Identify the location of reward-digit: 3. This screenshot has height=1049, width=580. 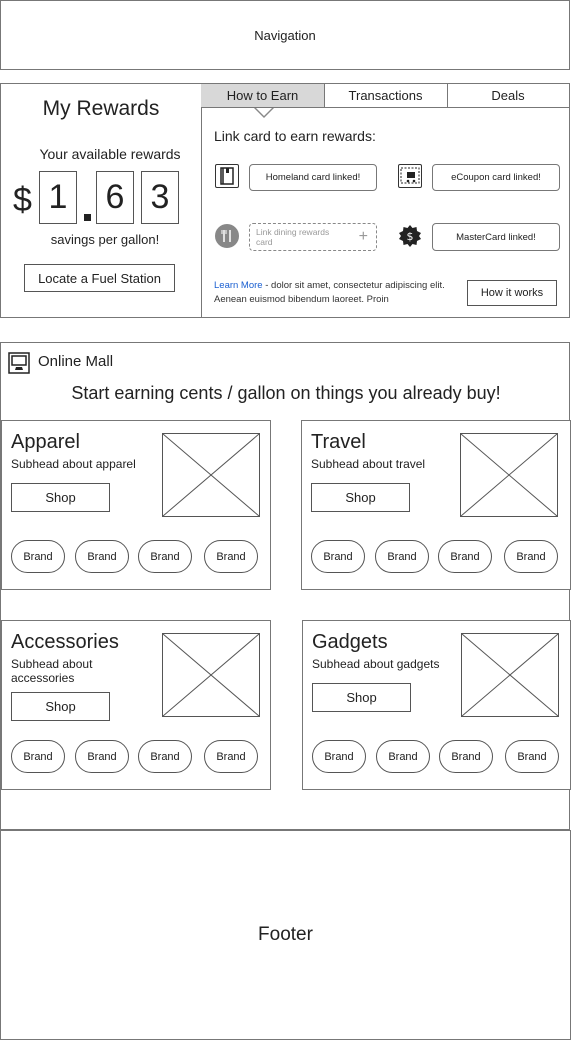
(160, 197).